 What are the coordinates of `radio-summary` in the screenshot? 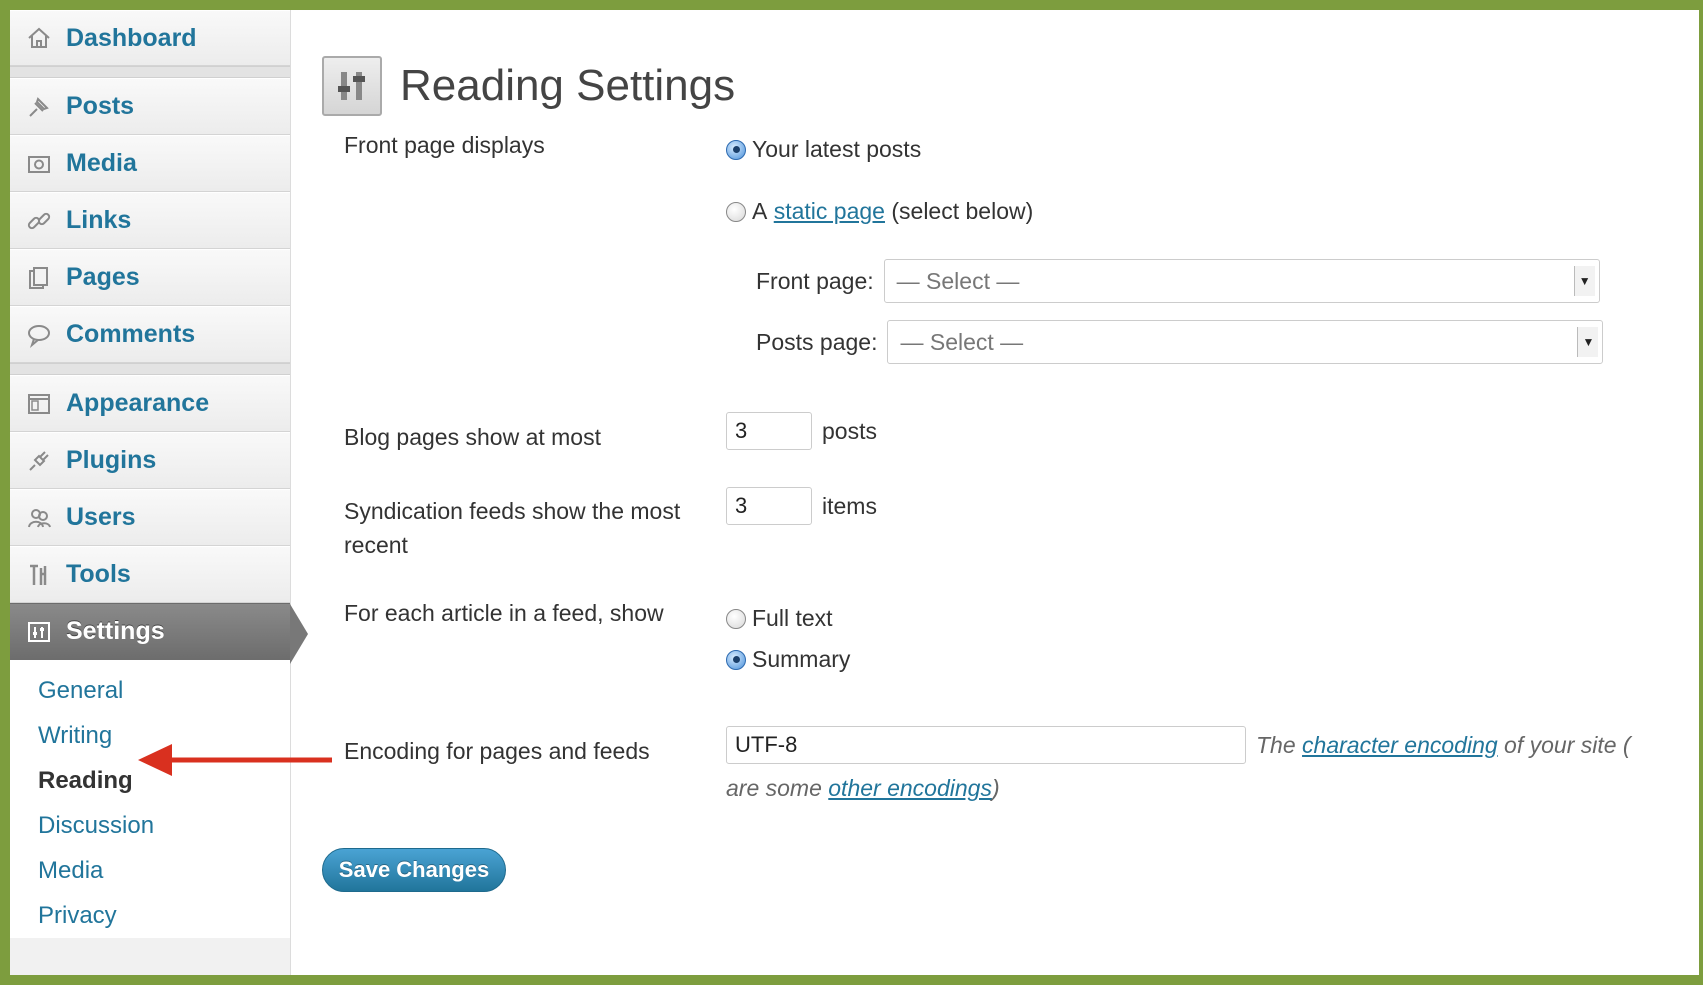 It's located at (736, 659).